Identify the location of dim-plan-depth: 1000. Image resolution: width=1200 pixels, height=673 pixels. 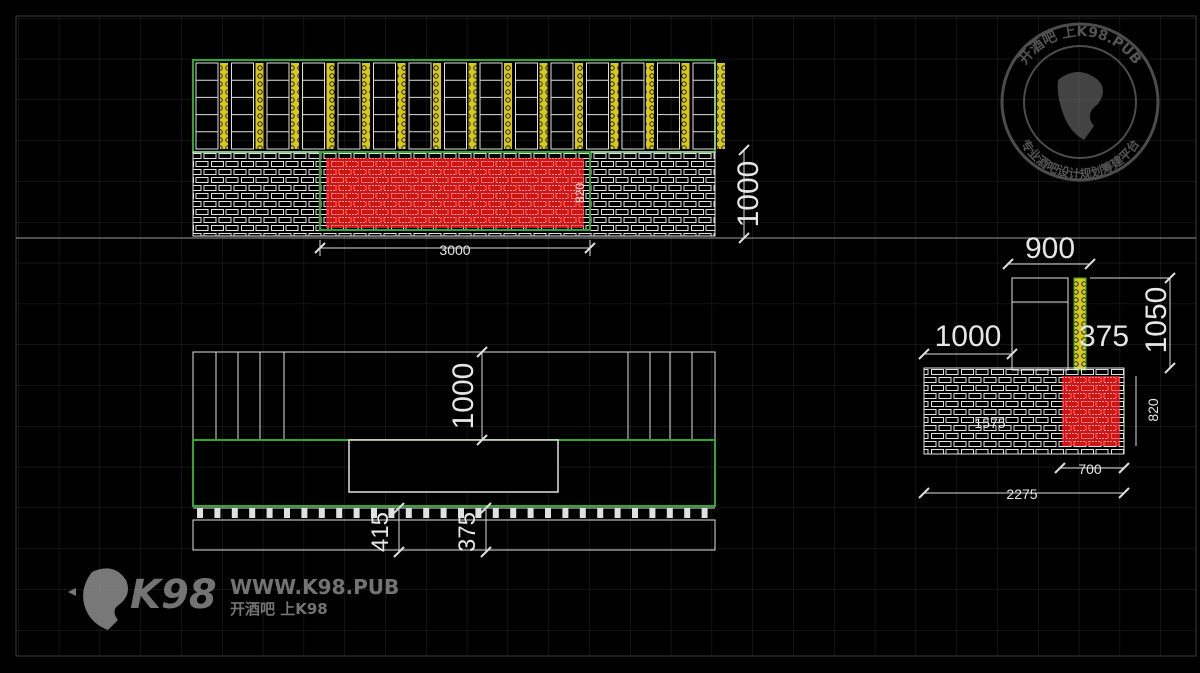
(463, 396).